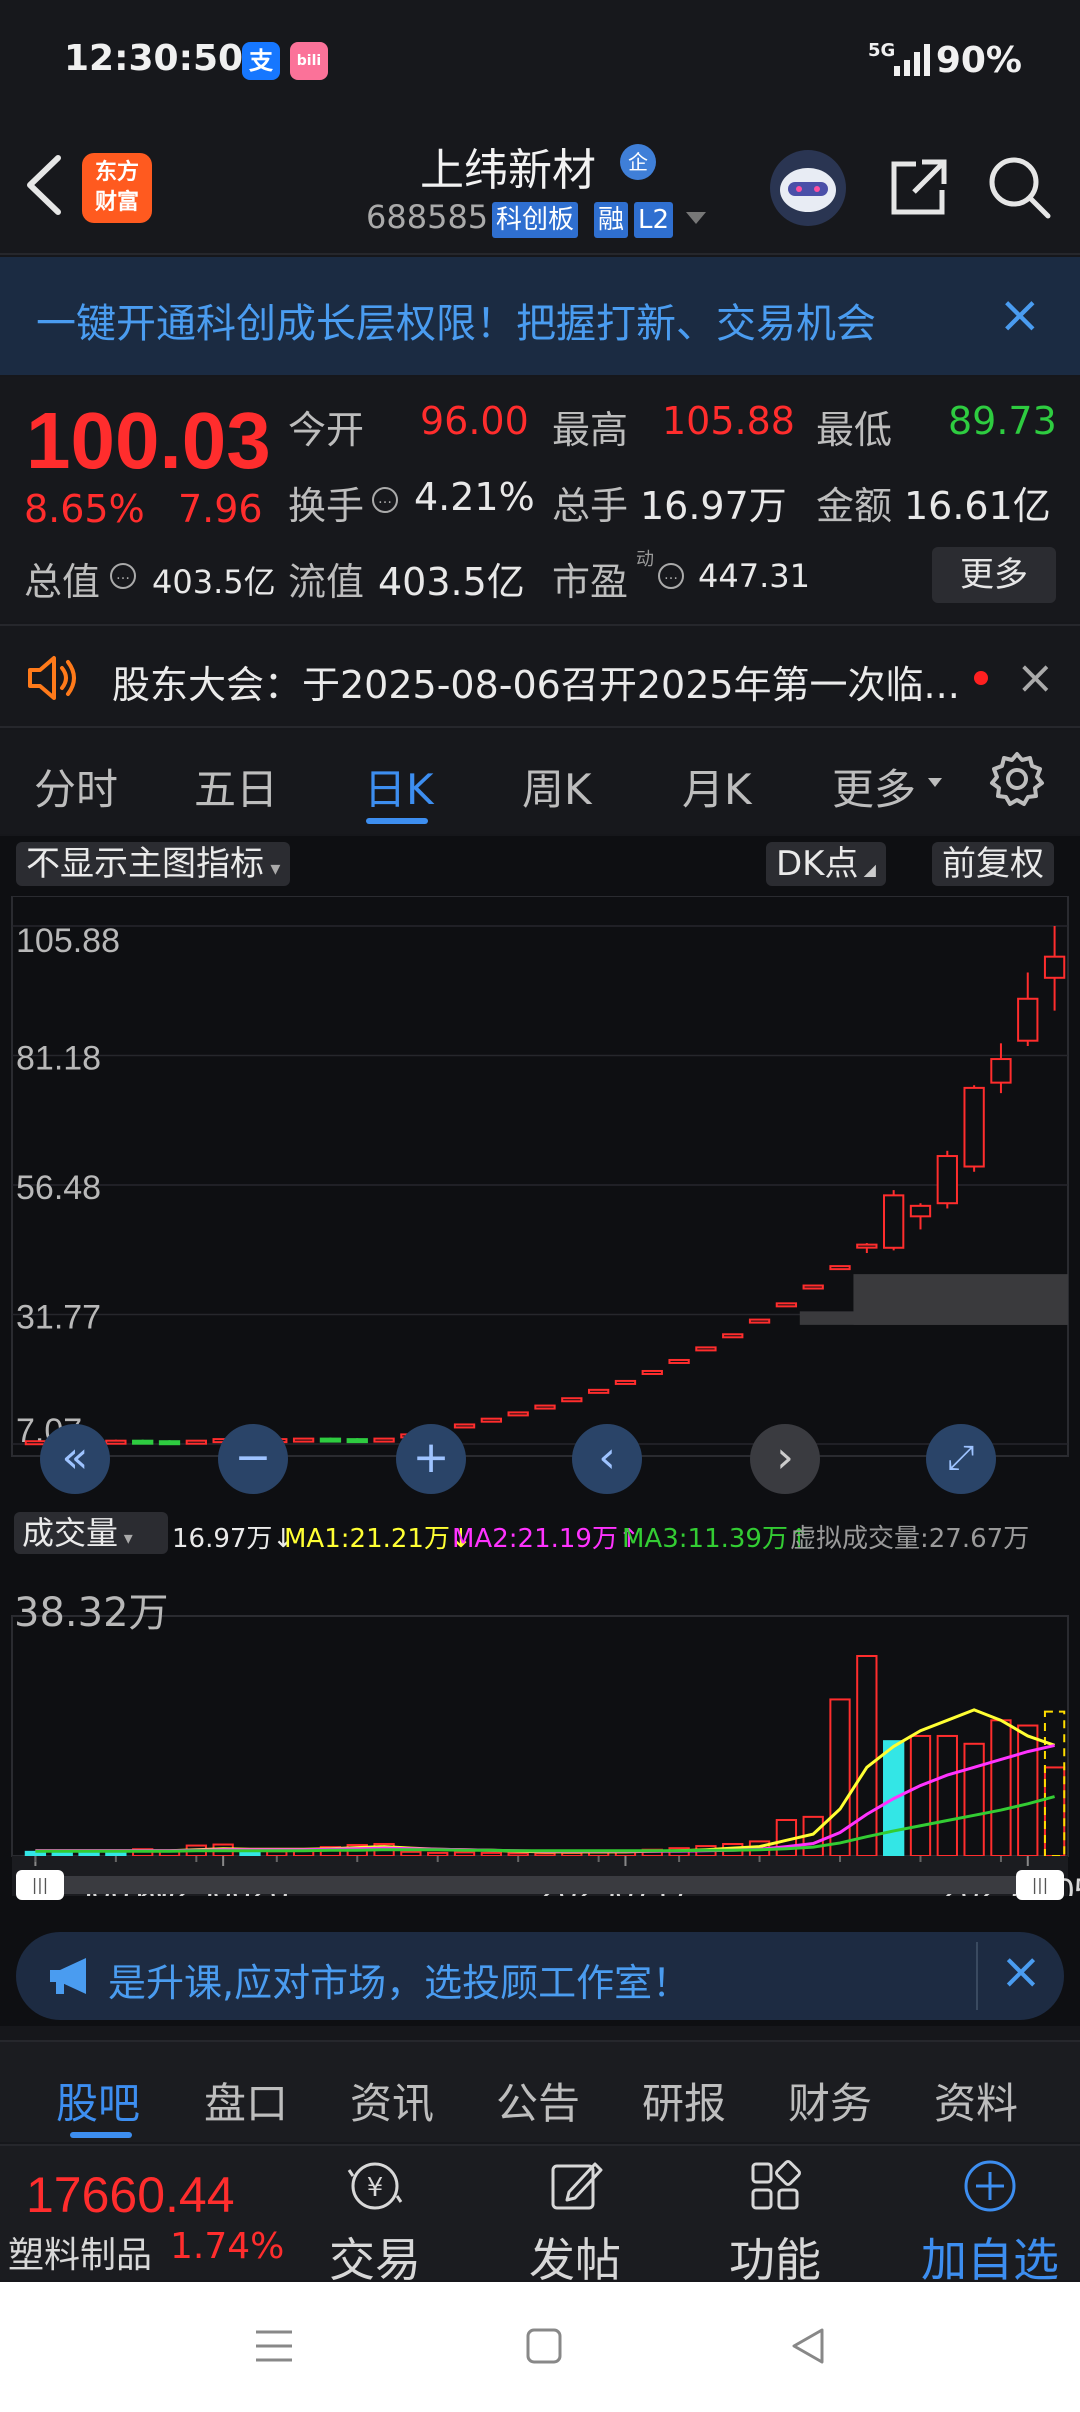  I want to click on post-icon, so click(577, 2186).